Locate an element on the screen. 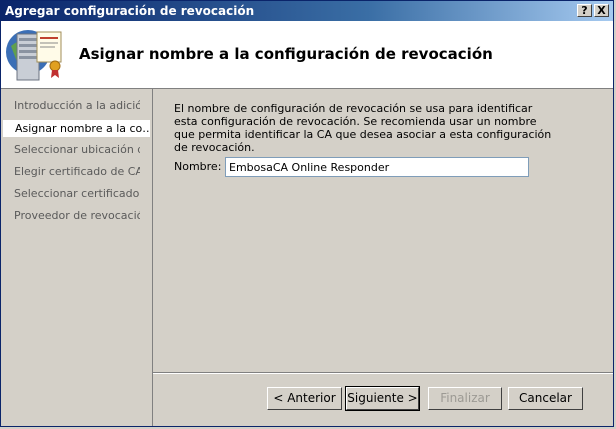  server-certificate-icon is located at coordinates (34, 55).